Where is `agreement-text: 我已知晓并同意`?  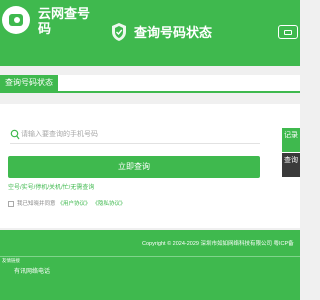
agreement-text: 我已知晓并同意 is located at coordinates (36, 204).